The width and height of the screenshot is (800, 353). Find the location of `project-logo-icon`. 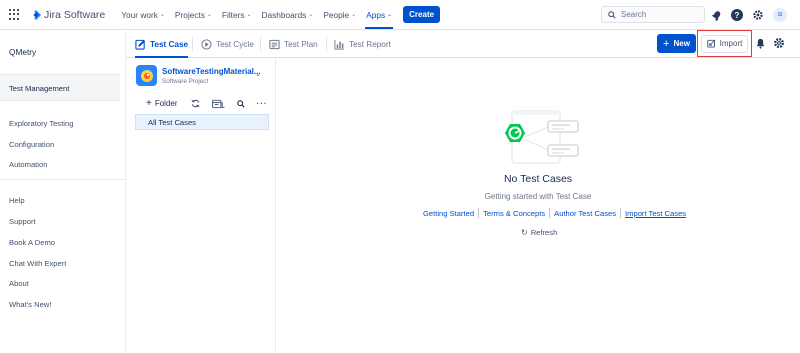

project-logo-icon is located at coordinates (146, 75).